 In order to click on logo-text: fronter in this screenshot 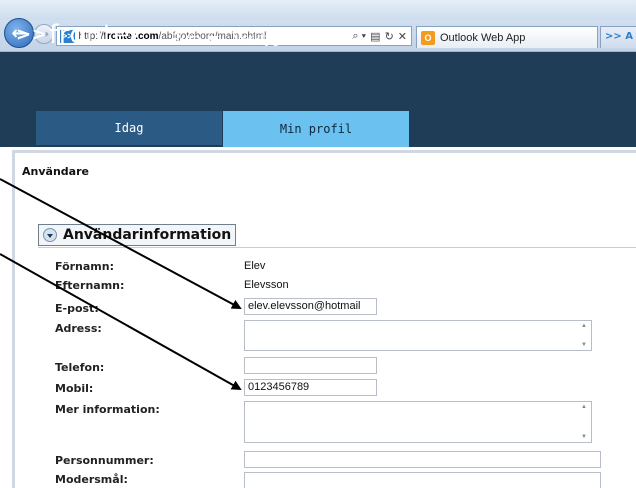, I will do `click(95, 35)`.